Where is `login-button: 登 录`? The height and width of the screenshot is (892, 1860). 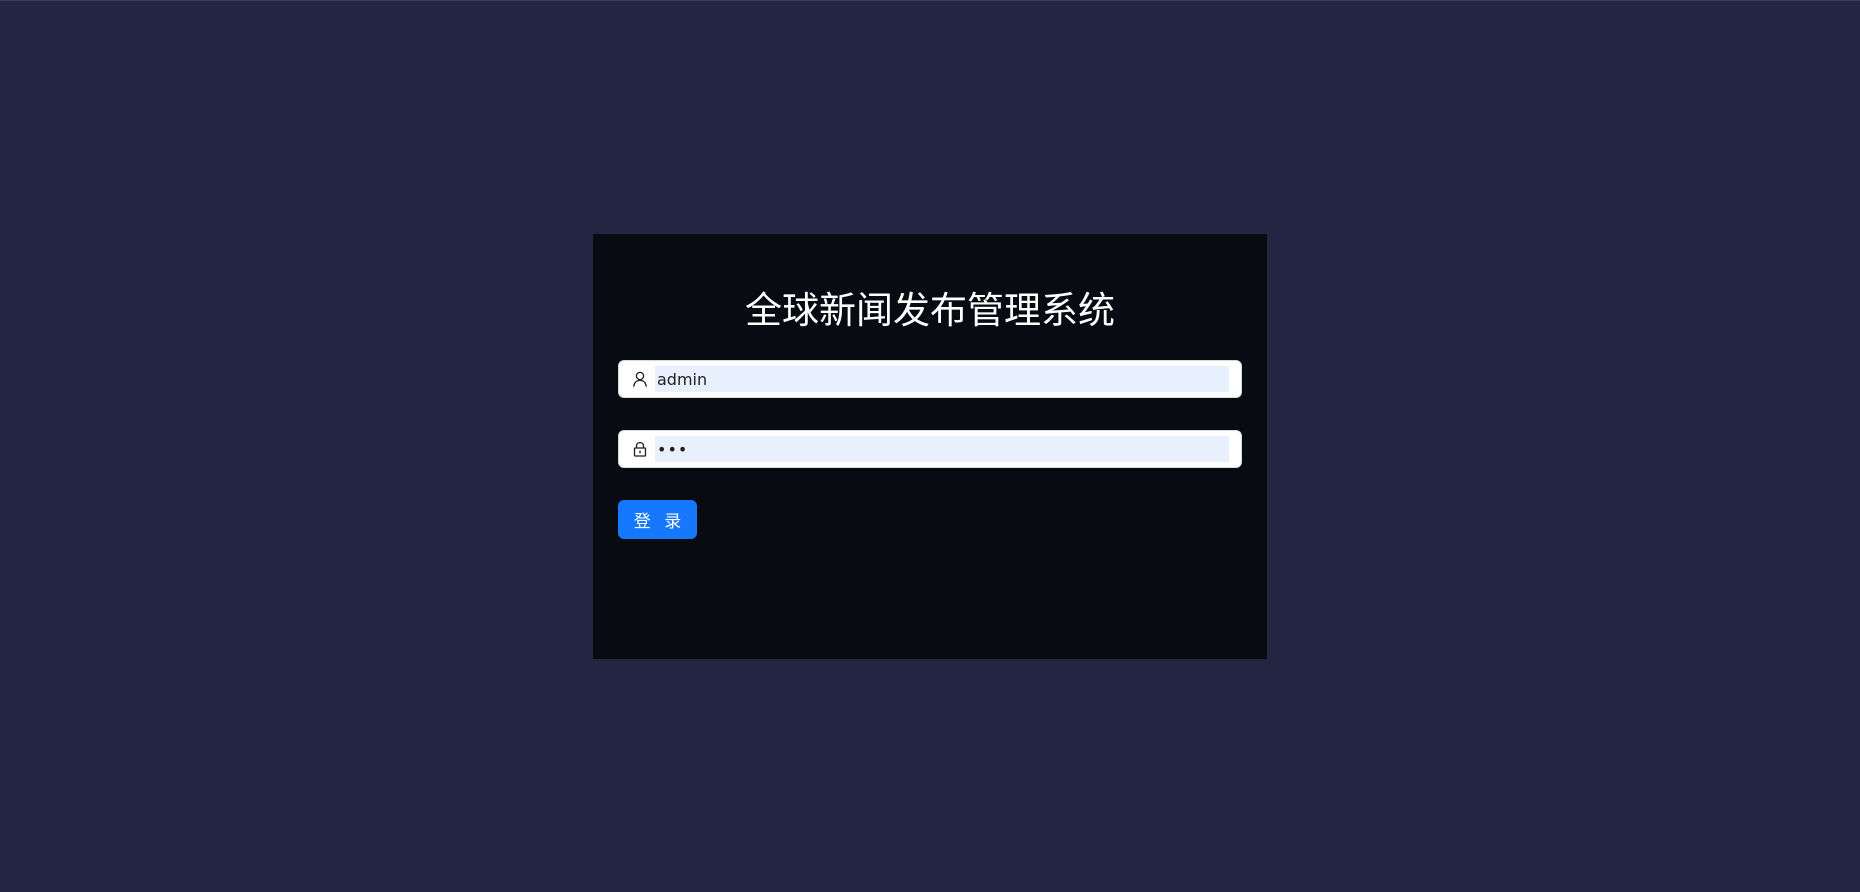 login-button: 登 录 is located at coordinates (657, 519).